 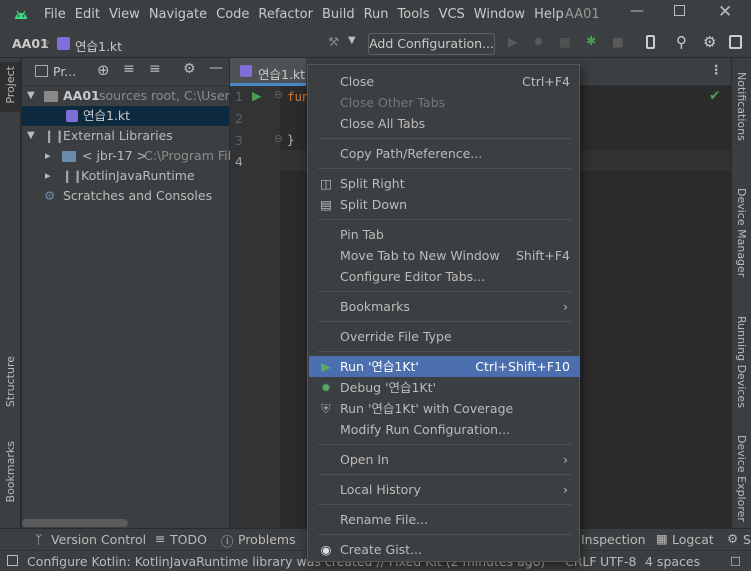 What do you see at coordinates (618, 41) in the screenshot?
I see `stop-icon: ■` at bounding box center [618, 41].